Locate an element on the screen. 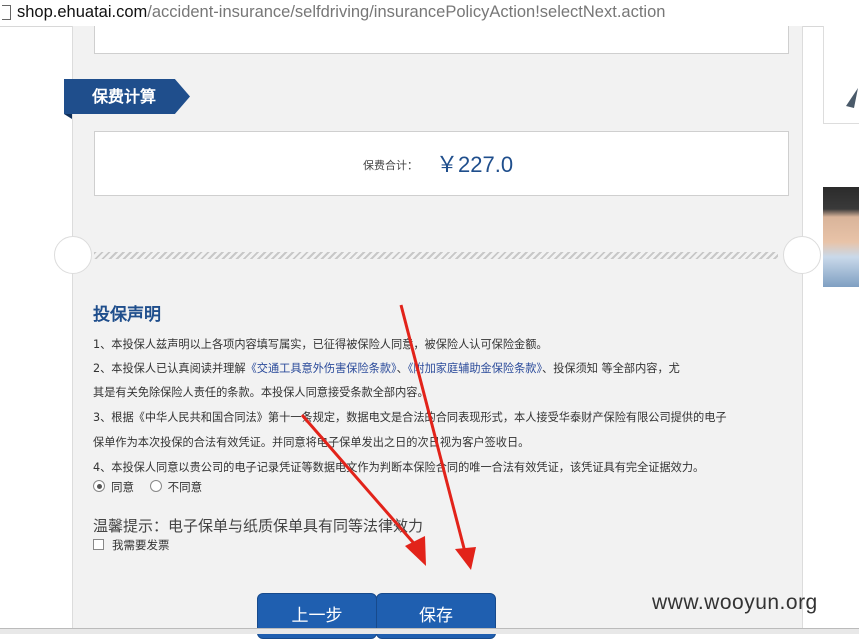 The image size is (859, 639). premium-total-value: ￥227.0 is located at coordinates (475, 164).